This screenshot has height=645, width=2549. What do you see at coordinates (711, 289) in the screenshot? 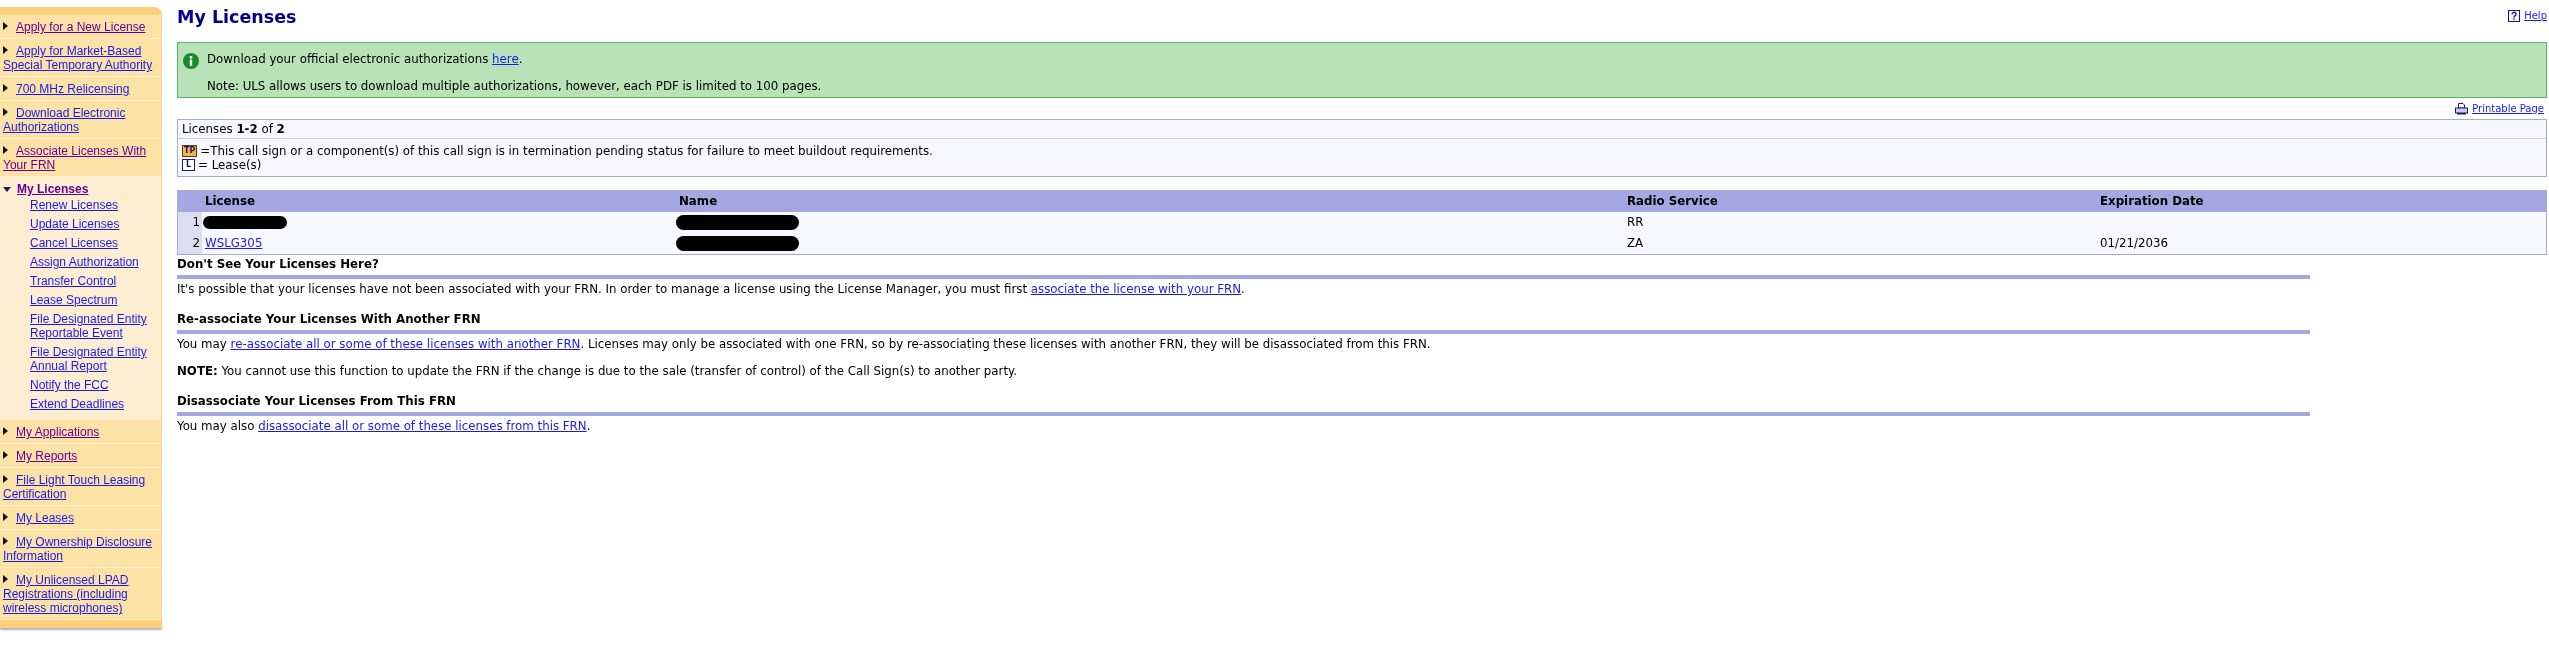
I see `section-paragraph: It's possible that your licenses have not been associated with your FRN. In order to manage a license using the License Manager, you must first associate the license with your FRN.` at bounding box center [711, 289].